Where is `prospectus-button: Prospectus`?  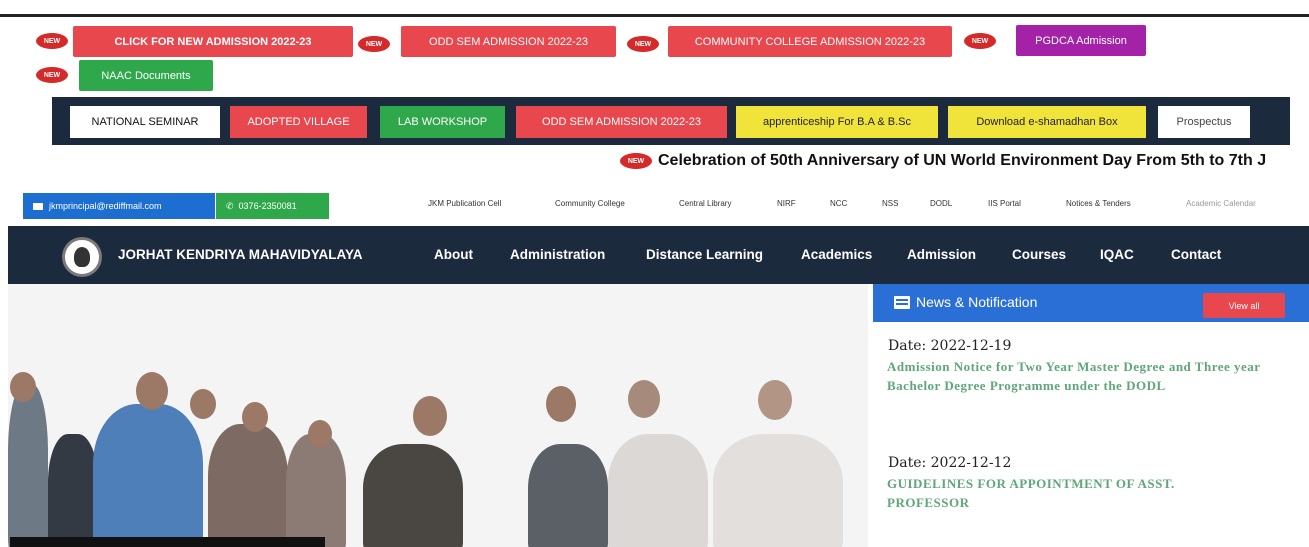 prospectus-button: Prospectus is located at coordinates (1204, 122).